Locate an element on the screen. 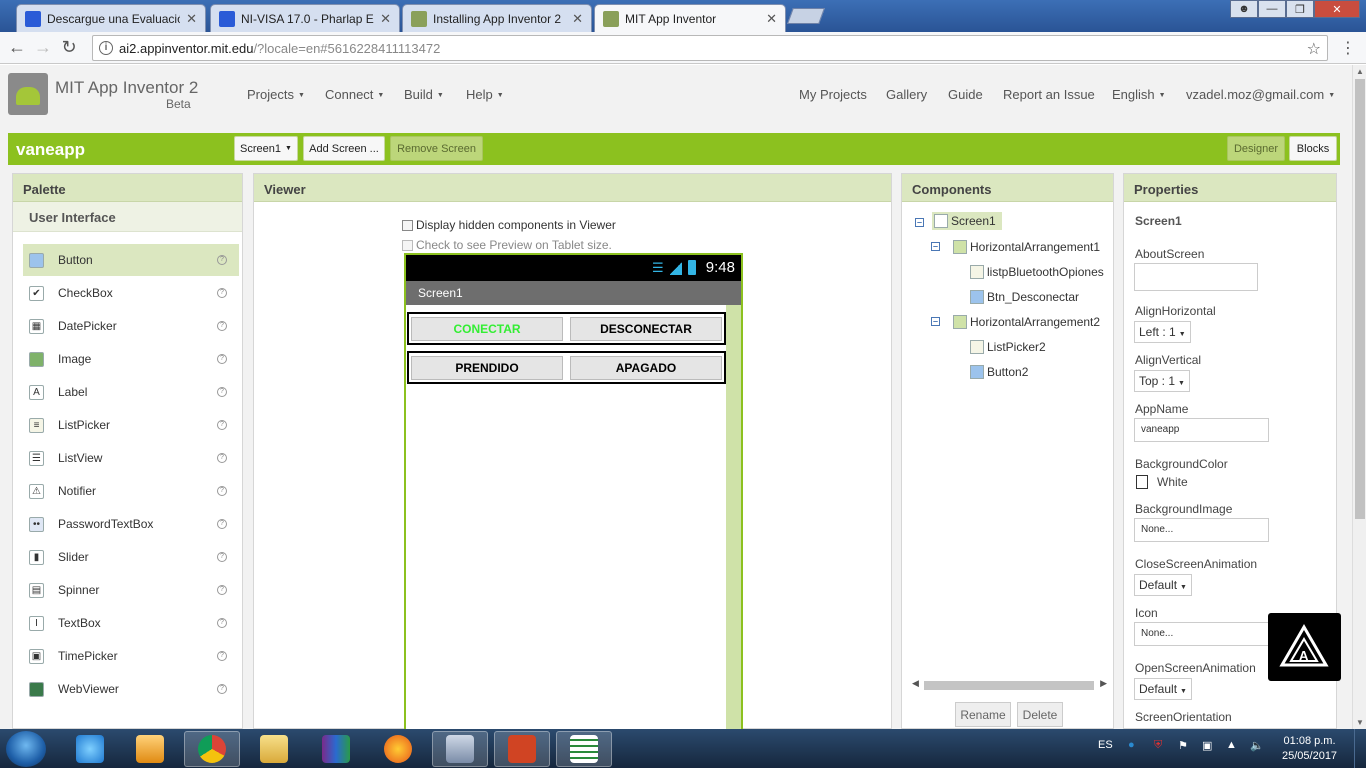 The height and width of the screenshot is (768, 1366). tablet-preview-checkbox: Check to see Preview on Tablet size. is located at coordinates (507, 245).